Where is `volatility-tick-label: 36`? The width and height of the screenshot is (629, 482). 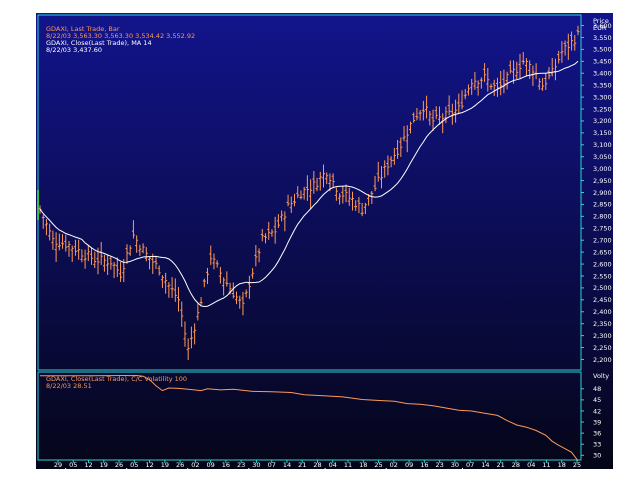
volatility-tick-label: 36 is located at coordinates (597, 433).